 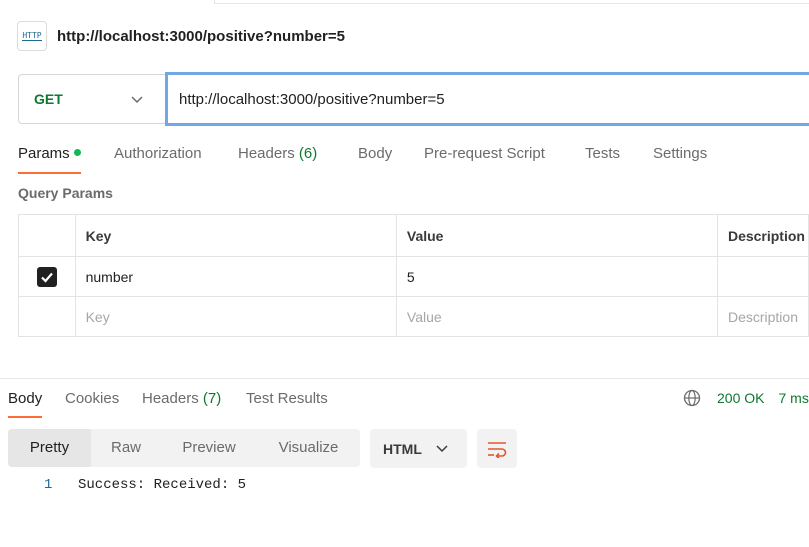 I want to click on new-value-input: Value, so click(x=556, y=316).